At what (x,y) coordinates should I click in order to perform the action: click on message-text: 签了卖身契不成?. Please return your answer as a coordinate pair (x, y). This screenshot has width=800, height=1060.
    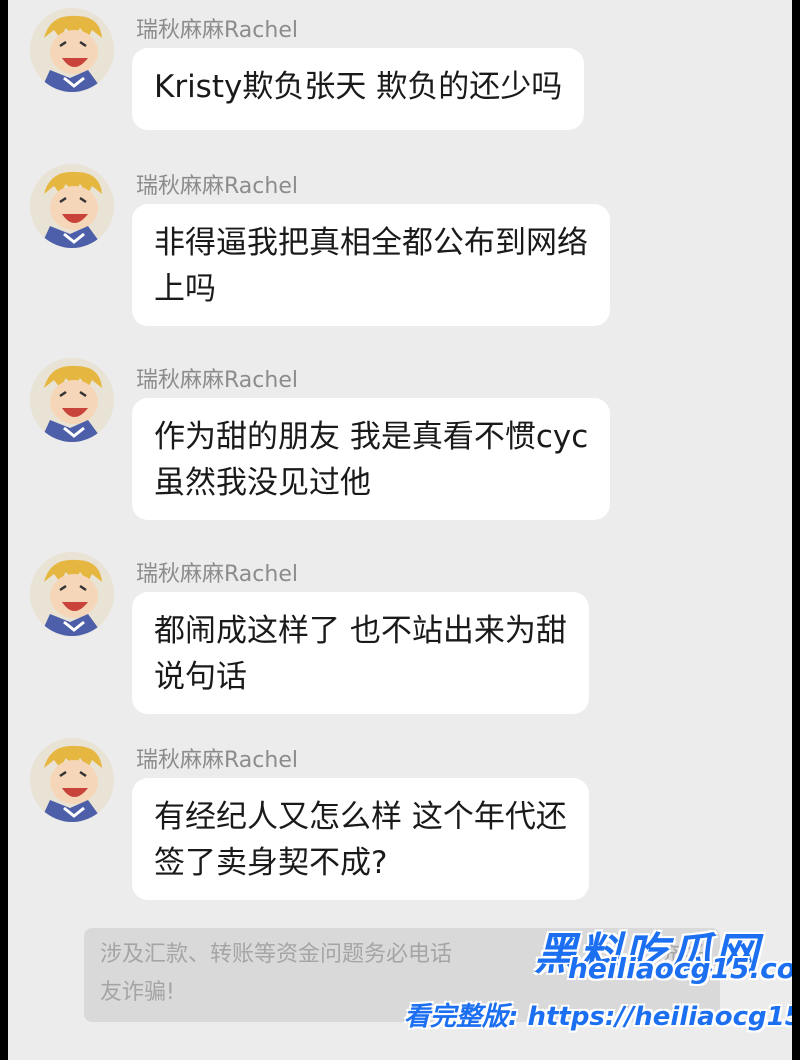
    Looking at the image, I should click on (271, 863).